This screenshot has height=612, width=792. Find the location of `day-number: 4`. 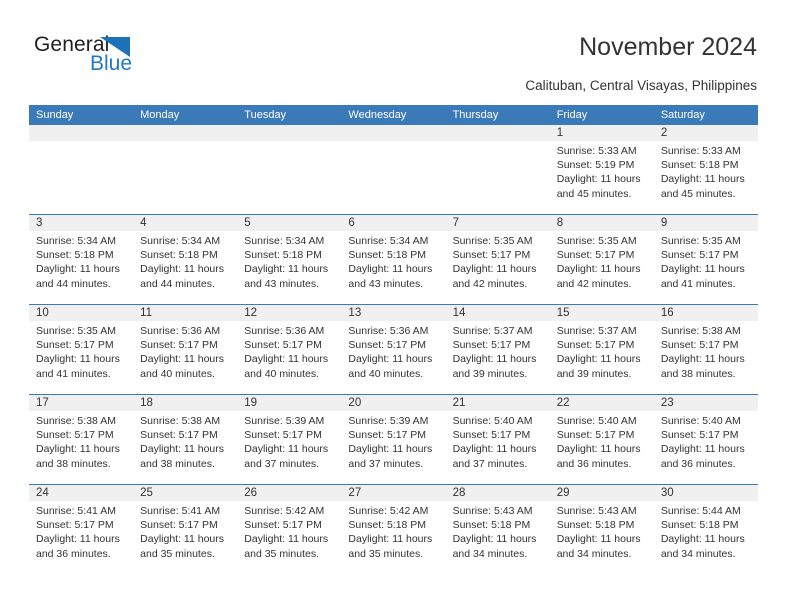

day-number: 4 is located at coordinates (185, 223).